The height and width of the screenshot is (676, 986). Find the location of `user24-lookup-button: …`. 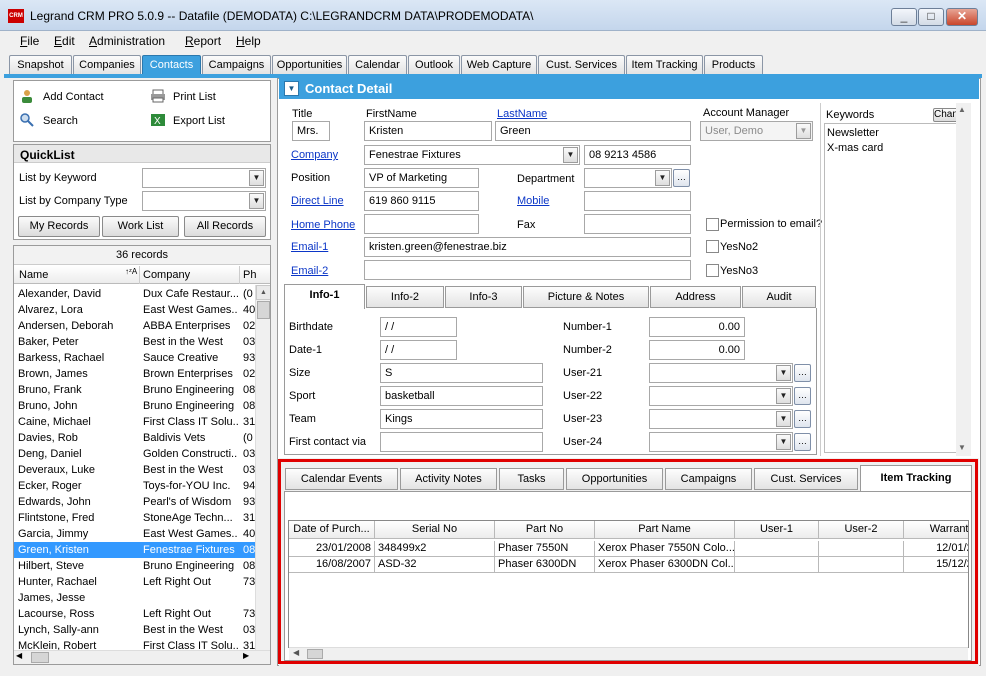

user24-lookup-button: … is located at coordinates (802, 442).